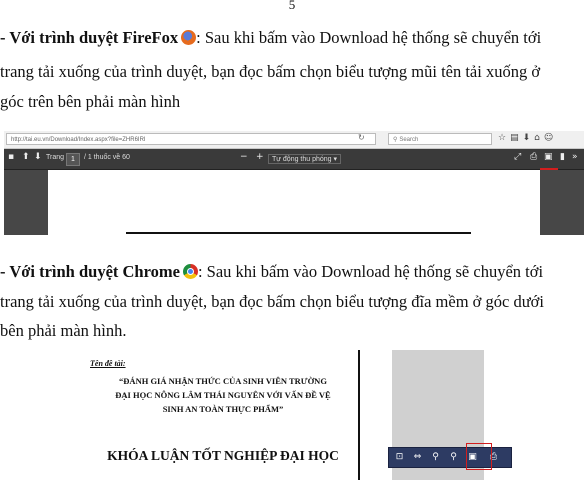 The image size is (584, 480). Describe the element at coordinates (190, 271) in the screenshot. I see `chrome-icon` at that location.